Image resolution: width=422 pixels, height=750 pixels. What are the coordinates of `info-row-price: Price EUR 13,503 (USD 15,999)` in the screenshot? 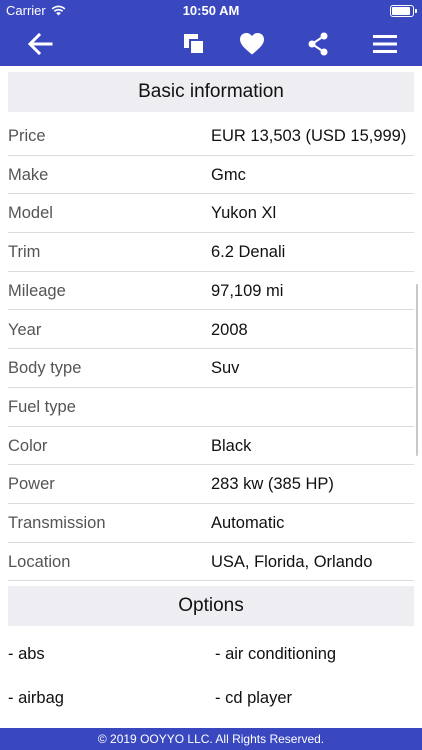 It's located at (211, 136).